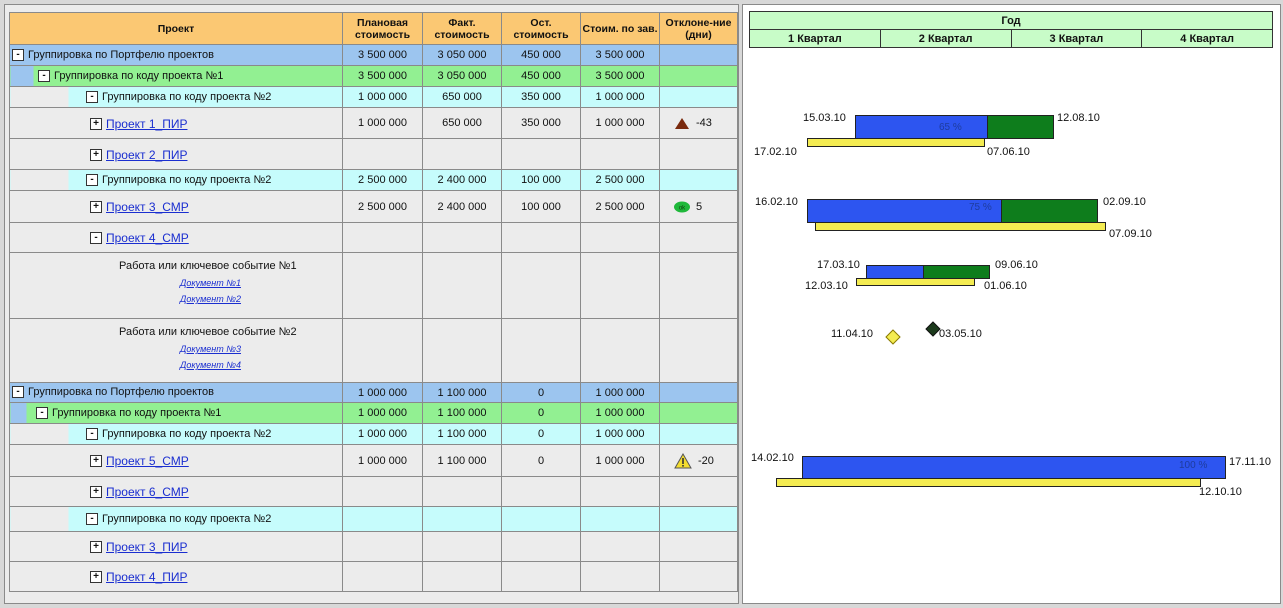 The height and width of the screenshot is (608, 1283). Describe the element at coordinates (249, 349) in the screenshot. I see `document-link: Документ №3` at that location.